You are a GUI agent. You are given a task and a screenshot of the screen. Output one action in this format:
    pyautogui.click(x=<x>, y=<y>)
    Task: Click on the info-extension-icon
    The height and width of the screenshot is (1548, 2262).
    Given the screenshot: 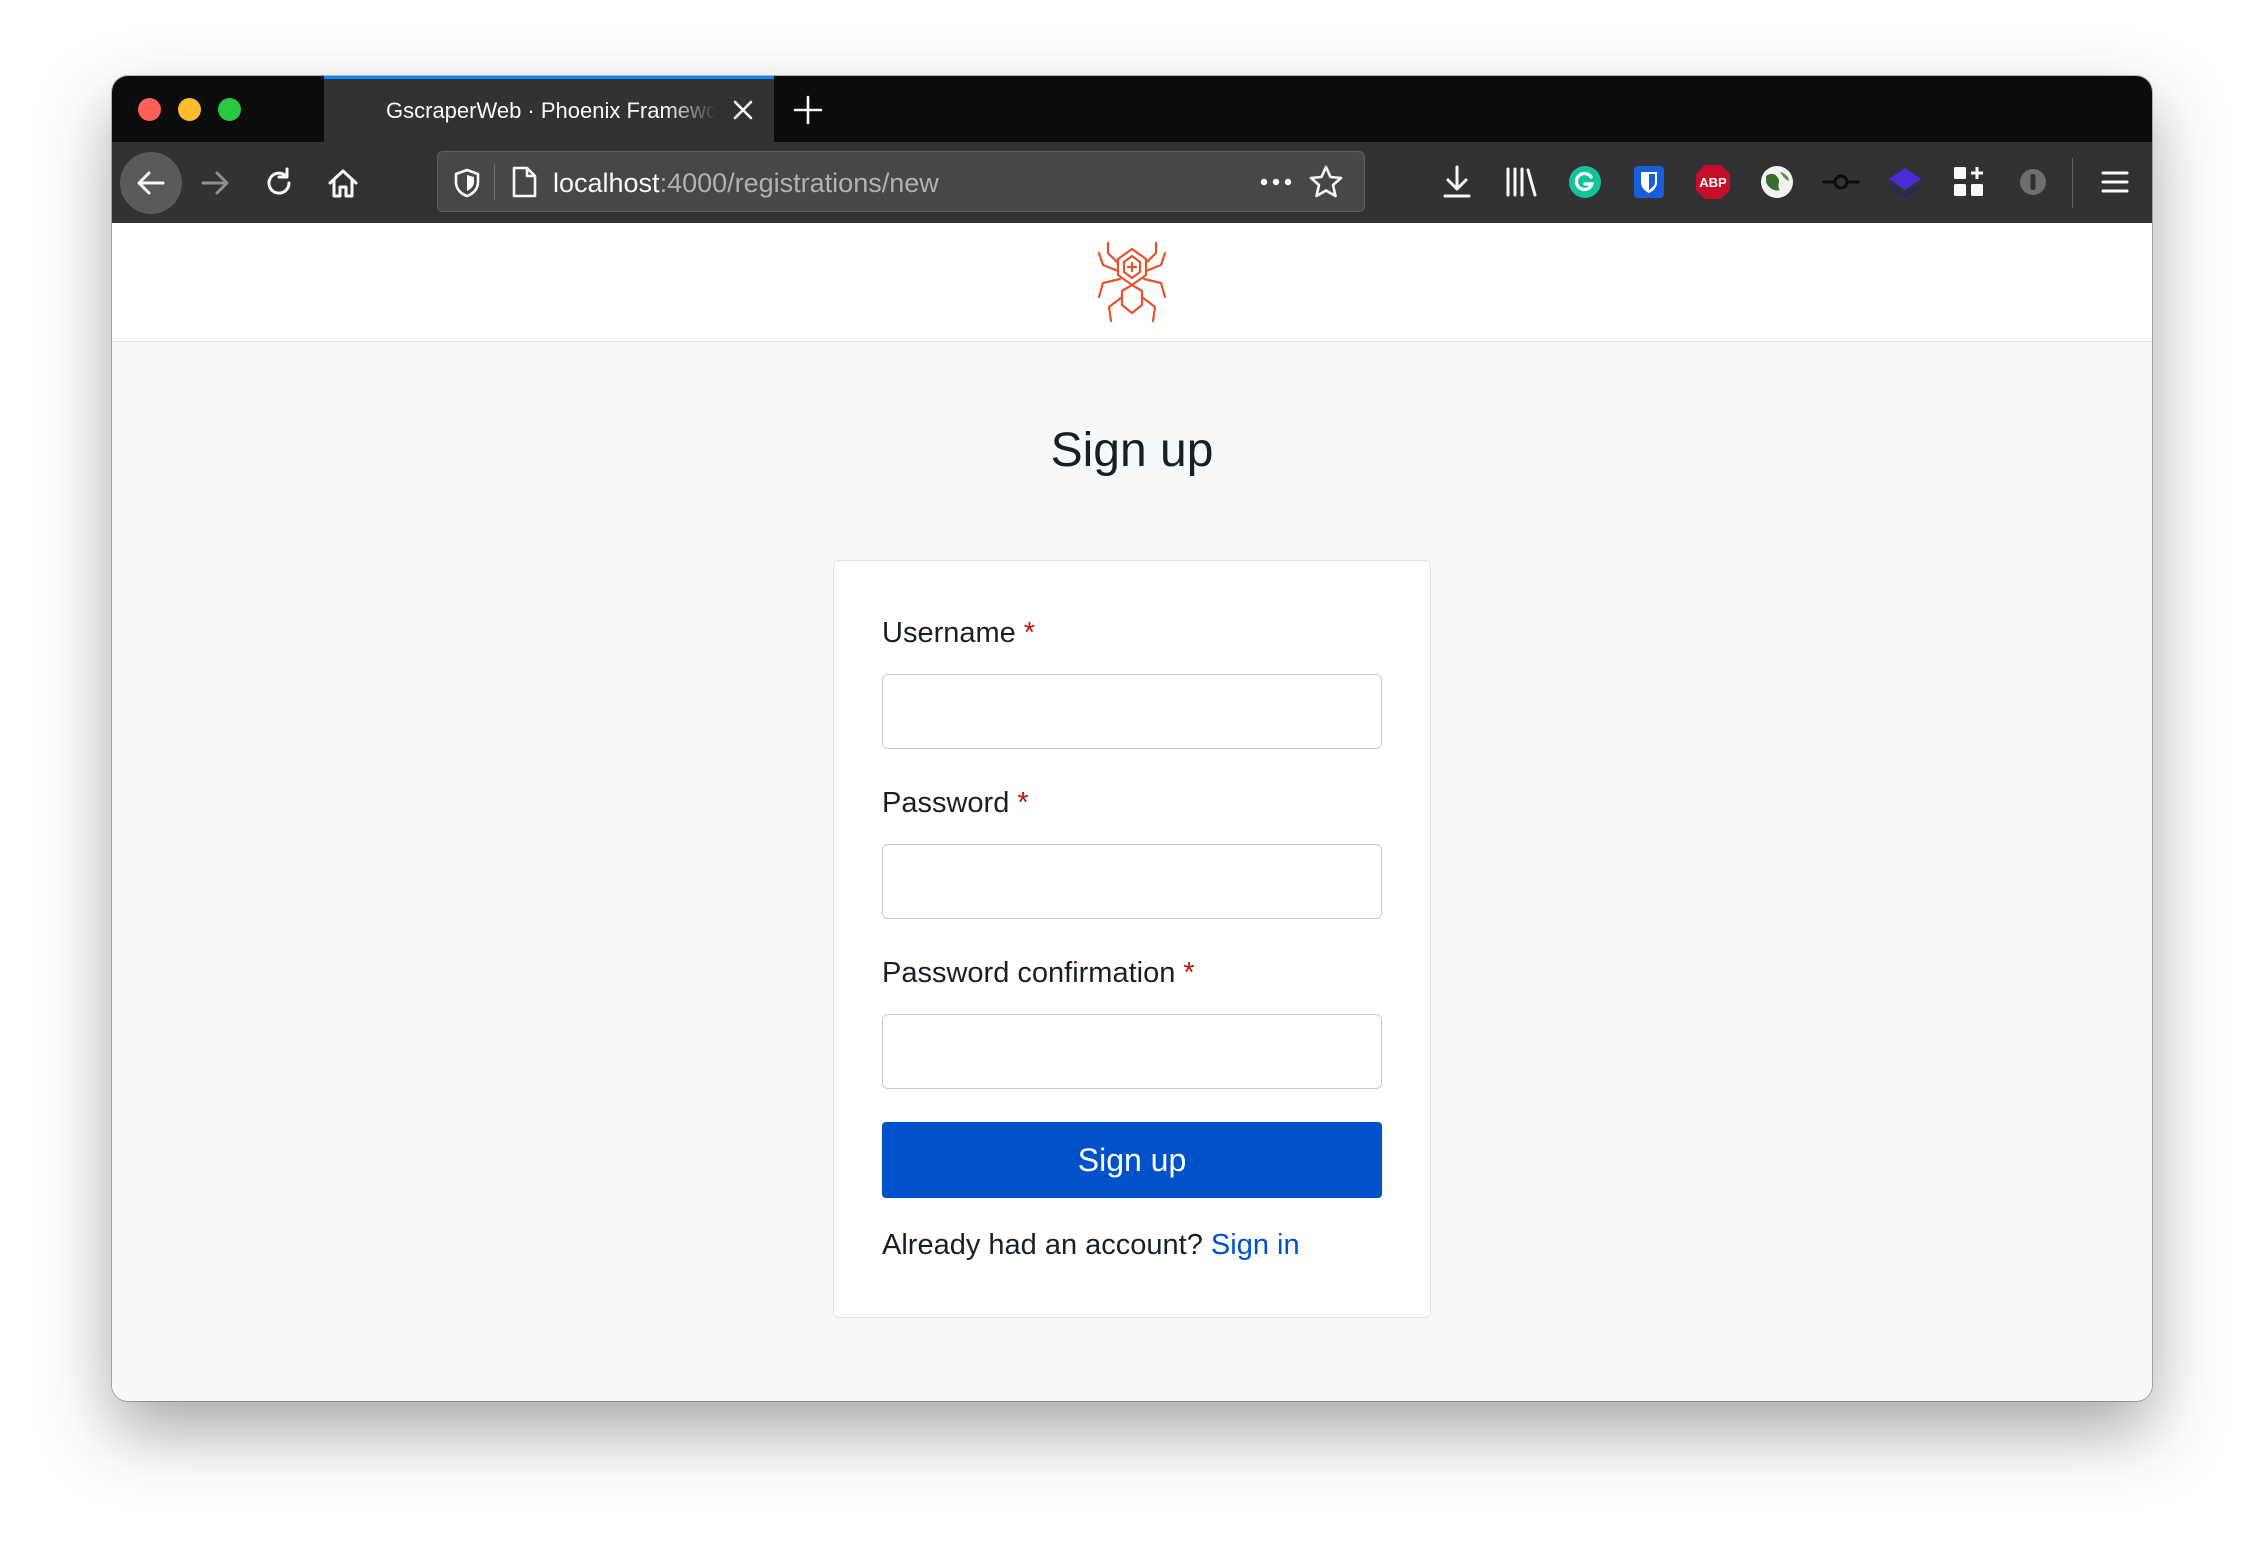 What is the action you would take?
    pyautogui.click(x=2033, y=182)
    